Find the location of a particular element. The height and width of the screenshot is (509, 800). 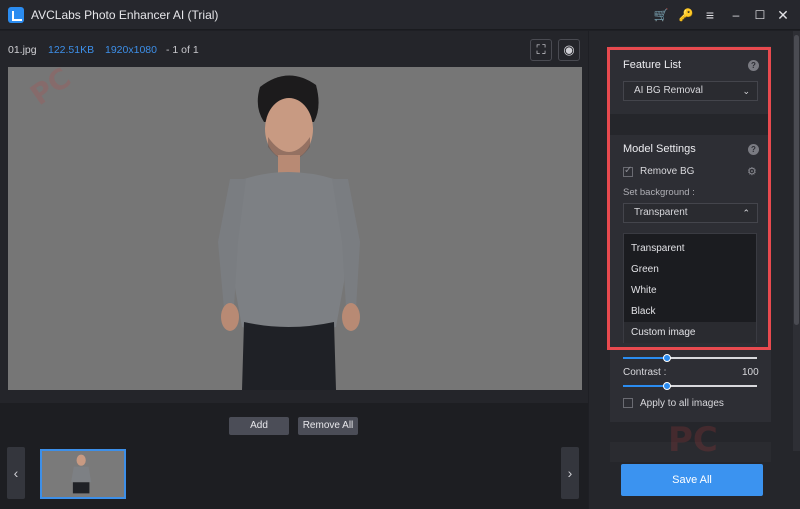

preview-eye-icon: ◉ is located at coordinates (569, 50).